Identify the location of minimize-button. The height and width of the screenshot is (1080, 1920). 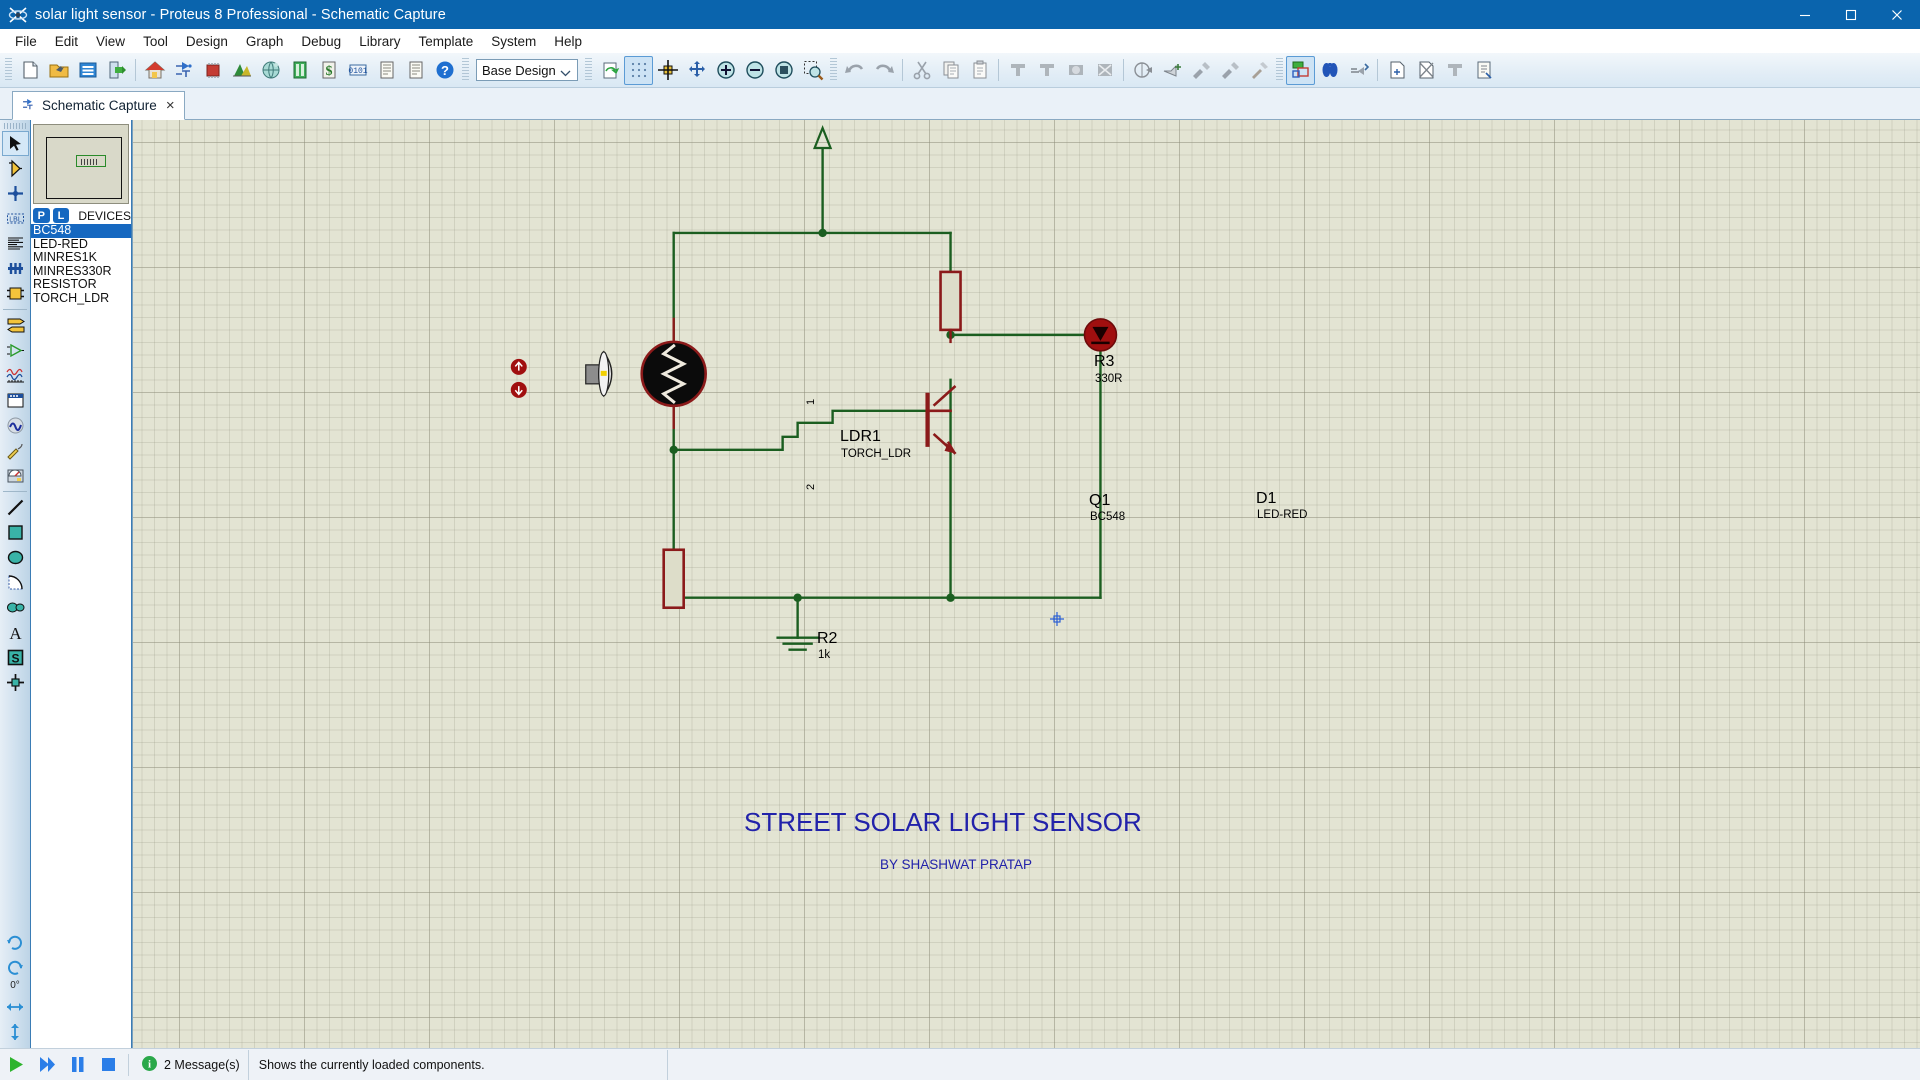
(1805, 14).